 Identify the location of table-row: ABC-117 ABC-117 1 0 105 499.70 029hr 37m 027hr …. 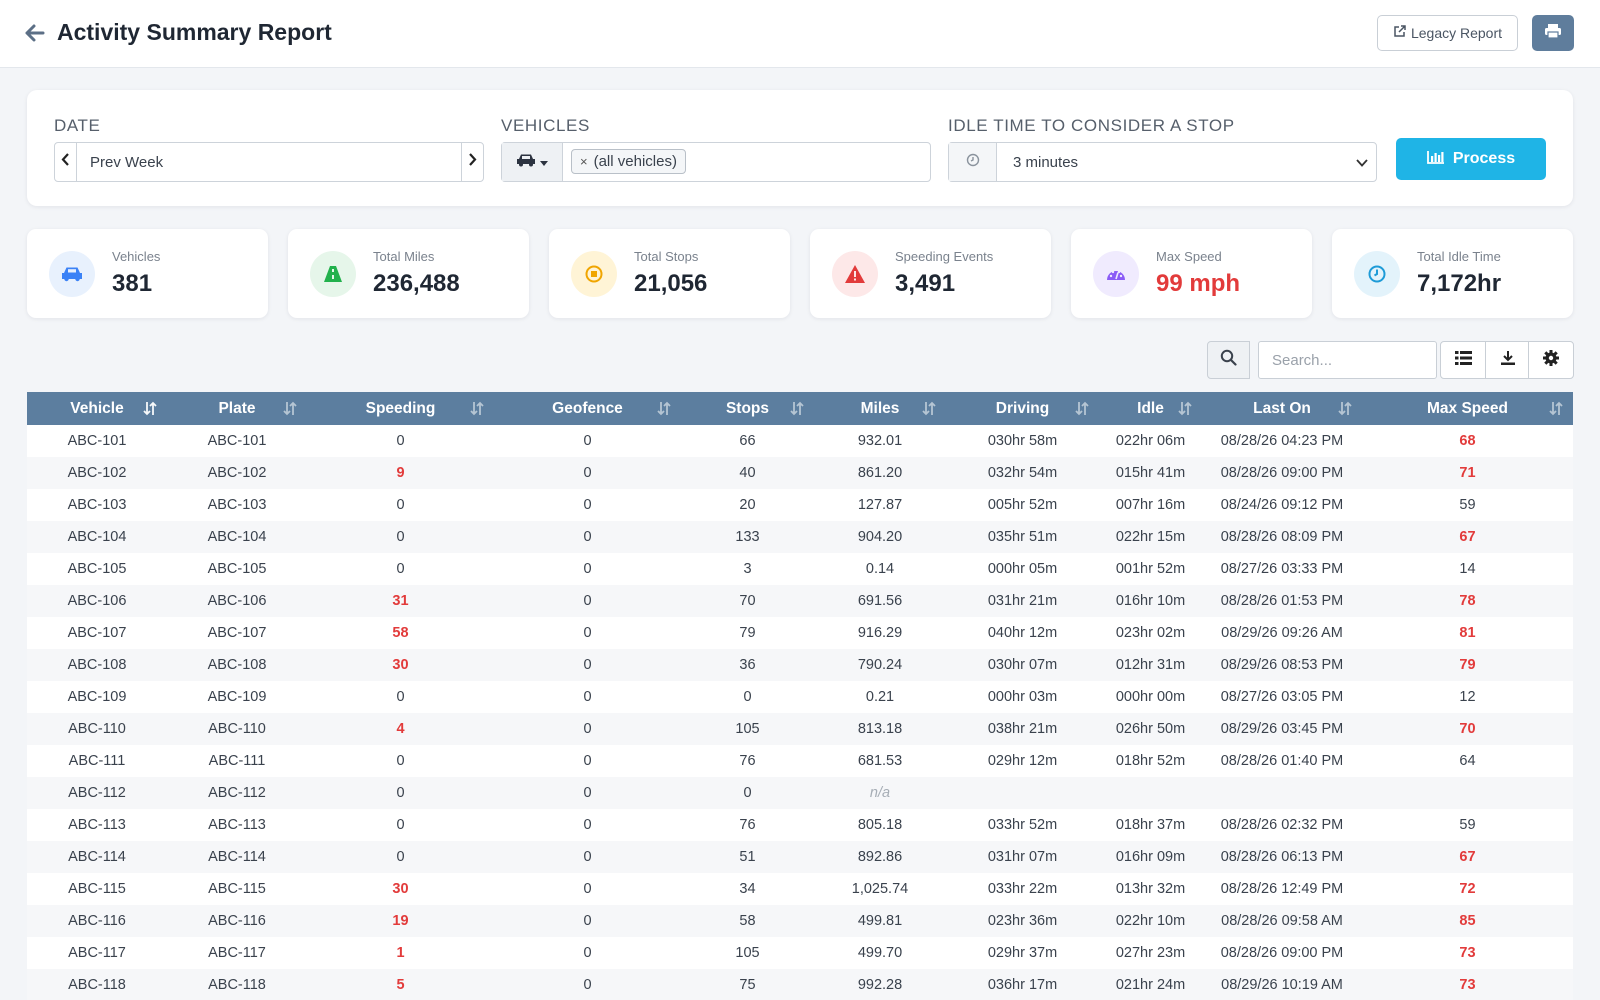
(800, 953).